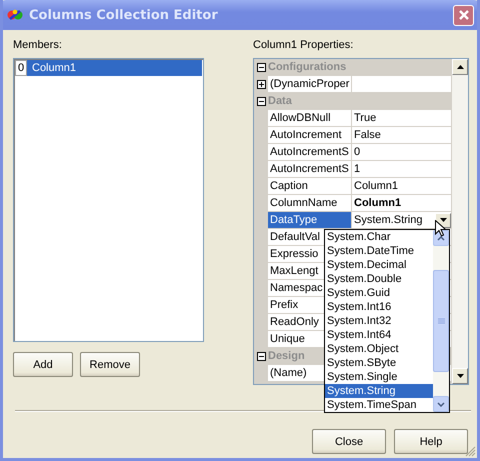 Image resolution: width=480 pixels, height=461 pixels. Describe the element at coordinates (401, 169) in the screenshot. I see `property-value-cell: 1` at that location.